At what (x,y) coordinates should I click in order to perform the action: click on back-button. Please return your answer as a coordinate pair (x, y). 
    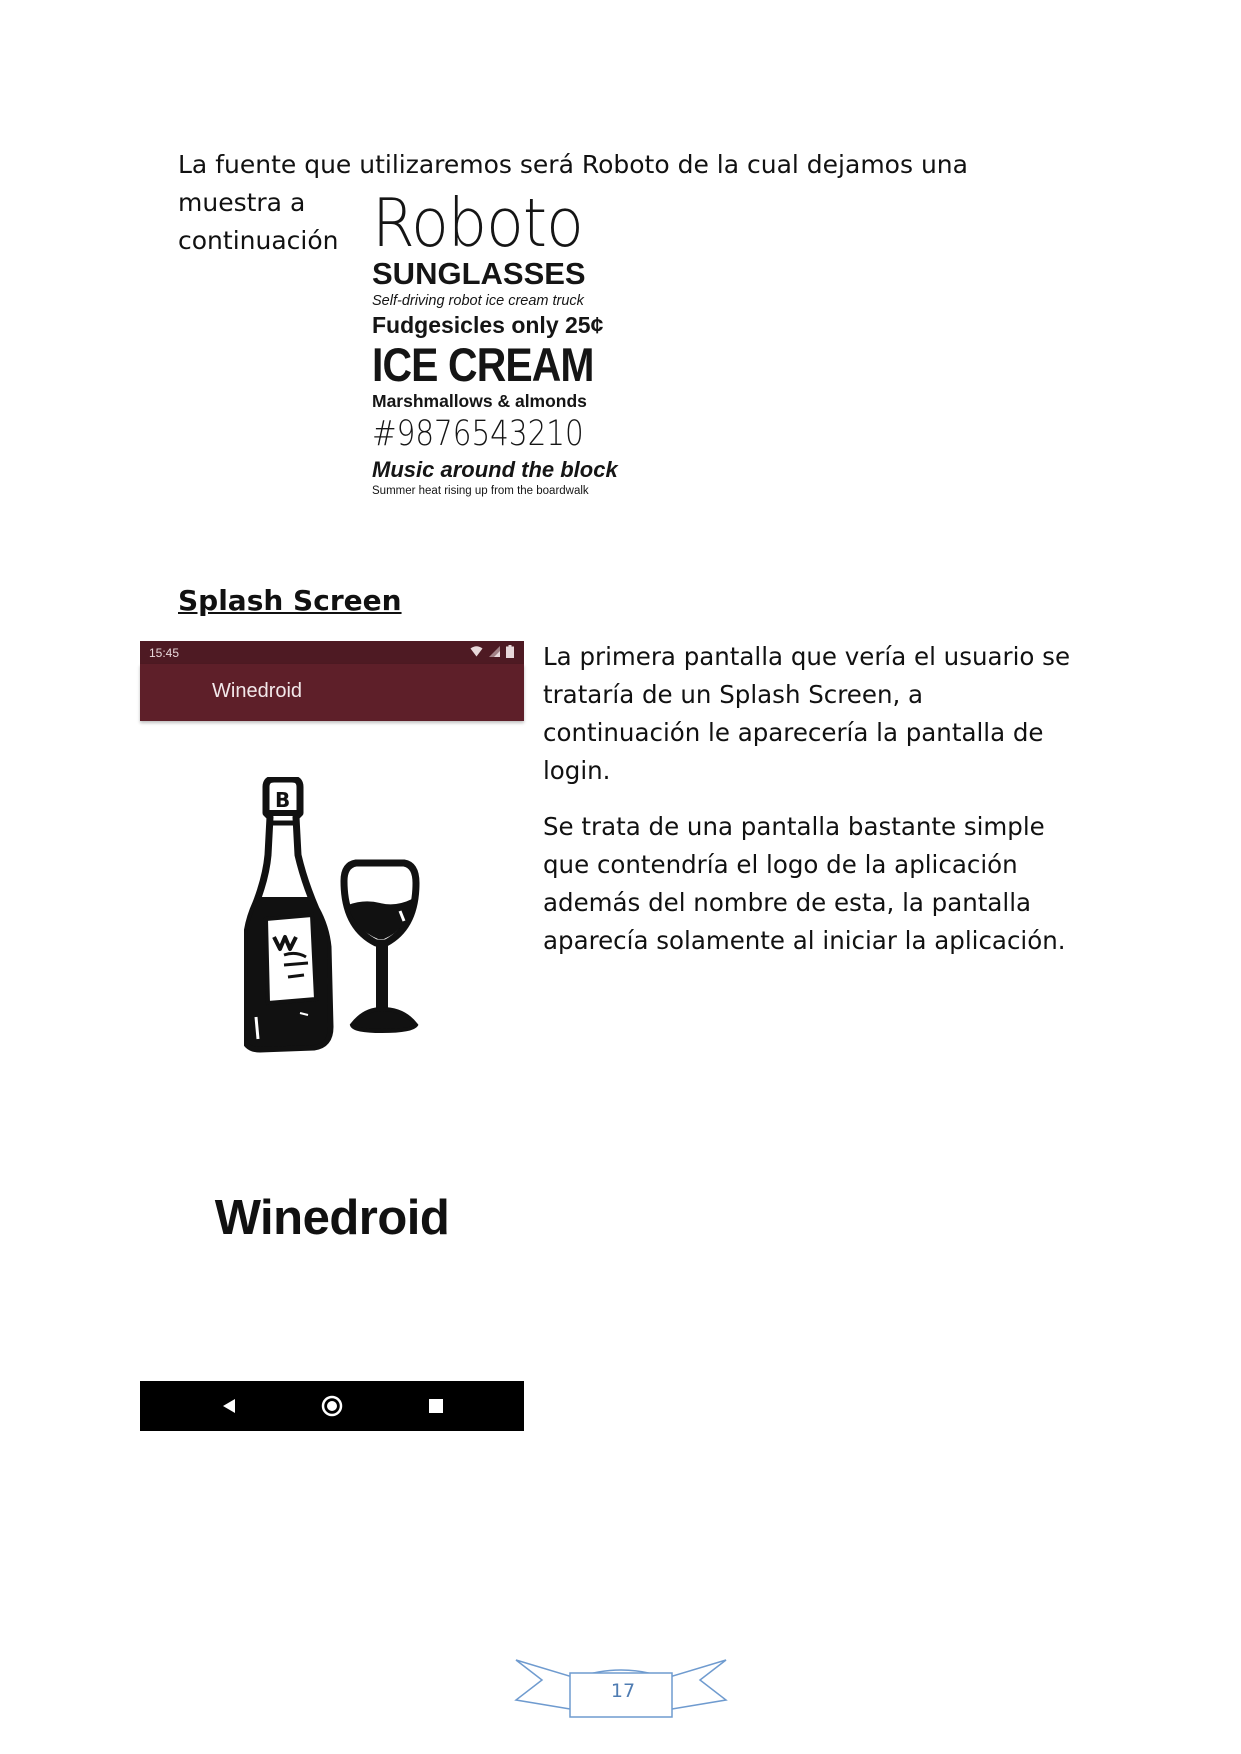
    Looking at the image, I should click on (229, 1406).